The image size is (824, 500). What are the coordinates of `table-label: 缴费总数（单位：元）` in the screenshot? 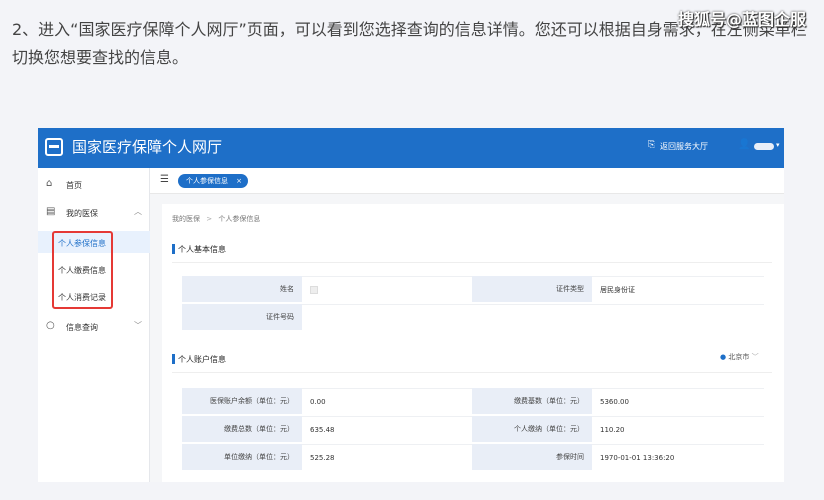 It's located at (242, 429).